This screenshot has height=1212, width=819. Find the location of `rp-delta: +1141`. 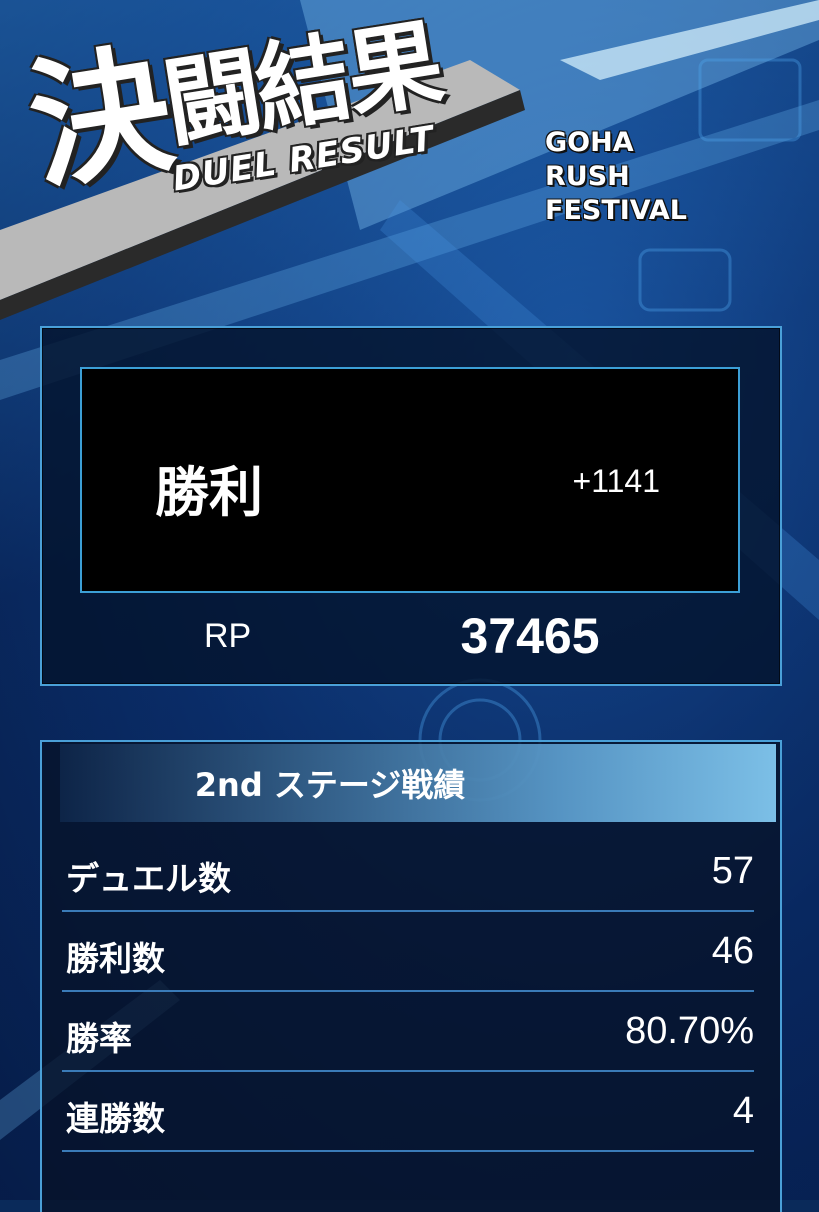

rp-delta: +1141 is located at coordinates (616, 481).